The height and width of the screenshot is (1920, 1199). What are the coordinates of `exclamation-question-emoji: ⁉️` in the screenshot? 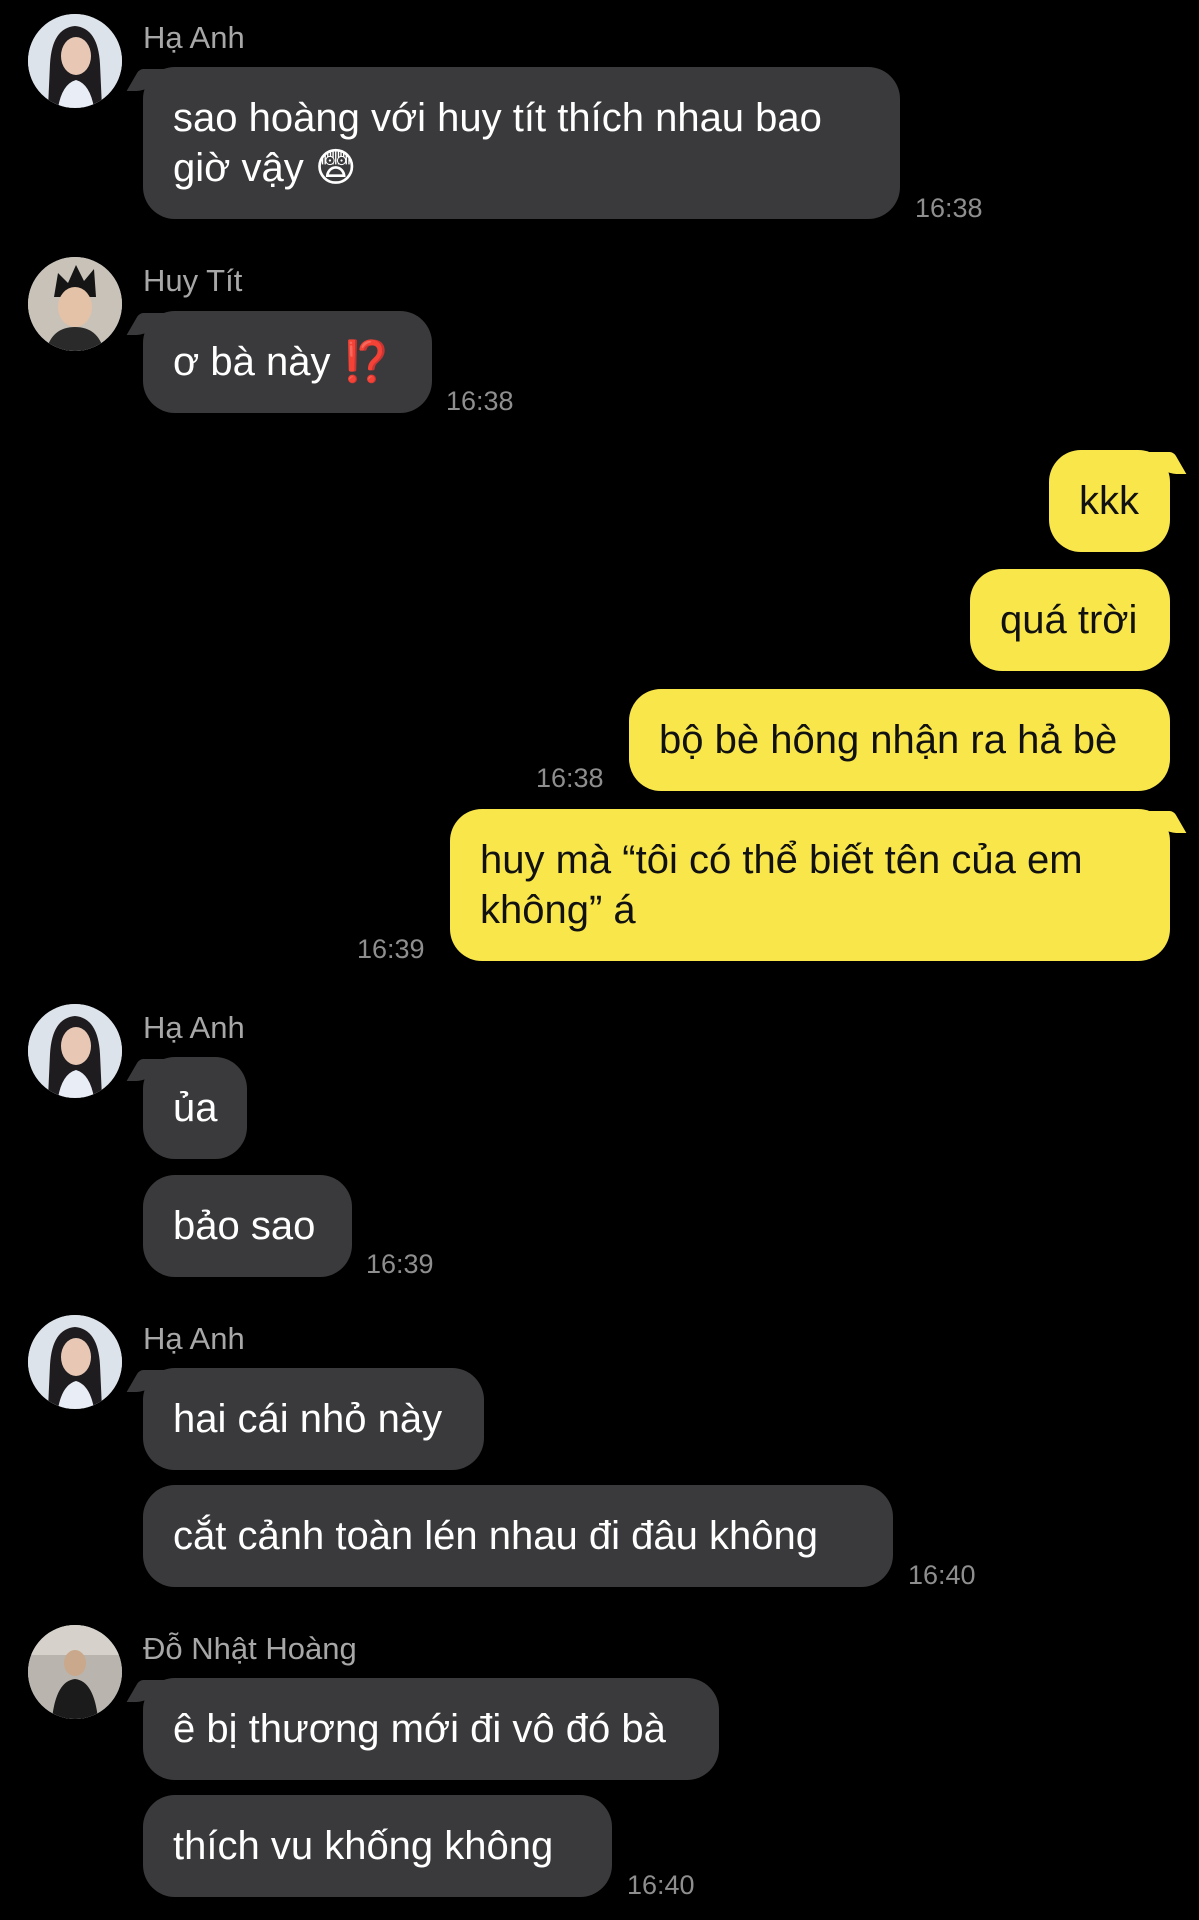 It's located at (366, 362).